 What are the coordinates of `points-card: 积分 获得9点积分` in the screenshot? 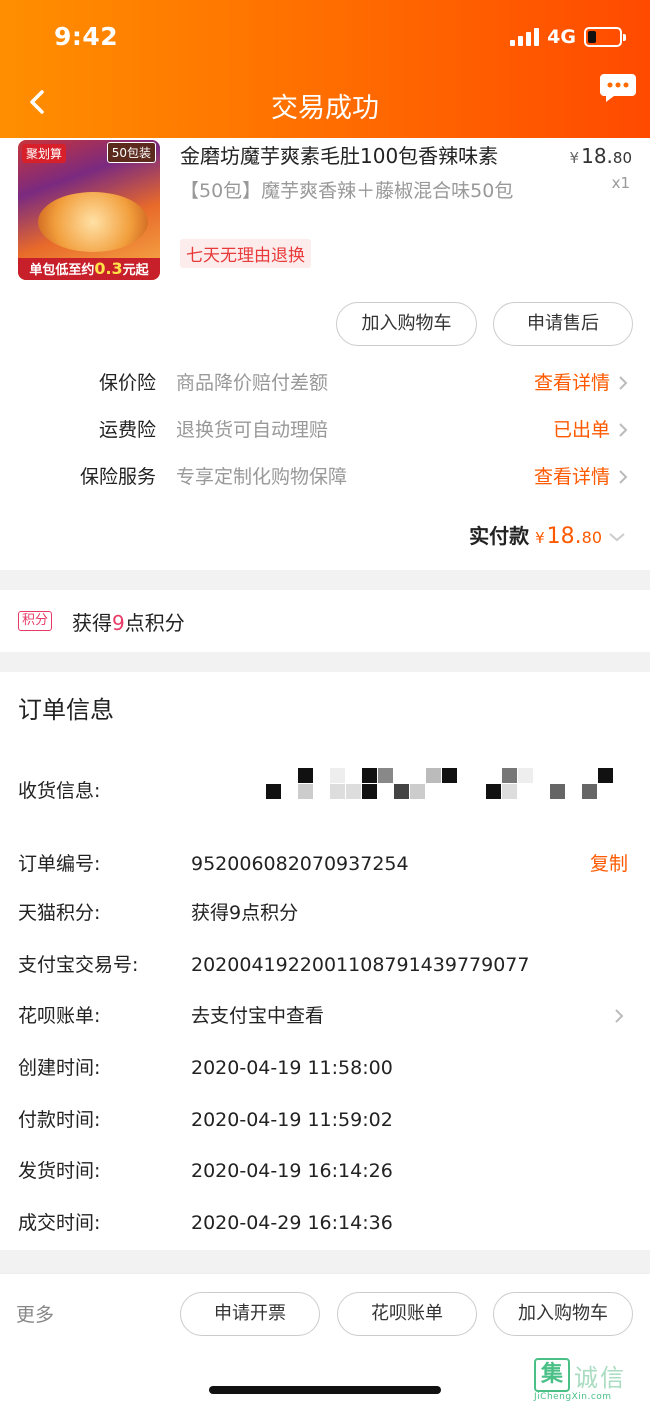 It's located at (325, 621).